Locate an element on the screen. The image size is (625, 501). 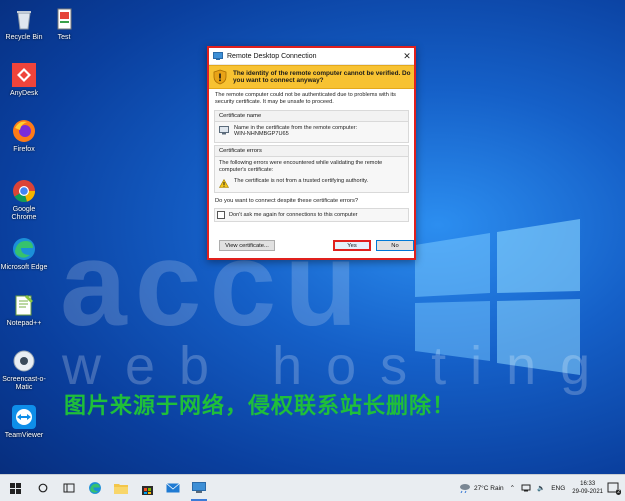
store-icon is located at coordinates (147, 490).